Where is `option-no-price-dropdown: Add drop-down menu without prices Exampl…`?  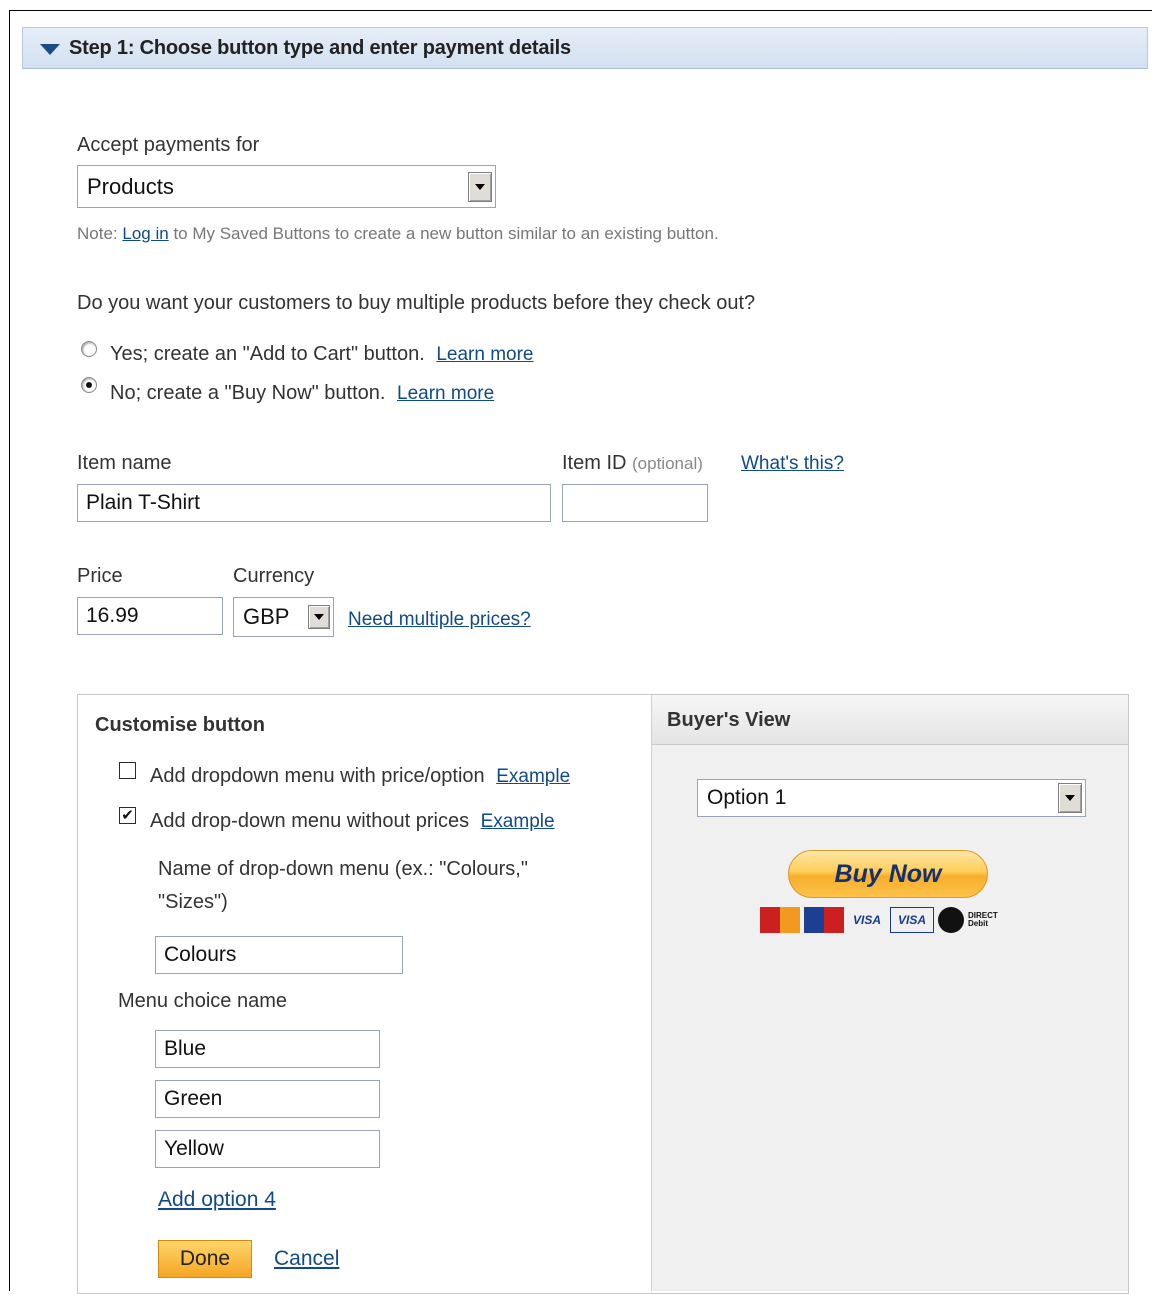
option-no-price-dropdown: Add drop-down menu without prices Exampl… is located at coordinates (352, 821).